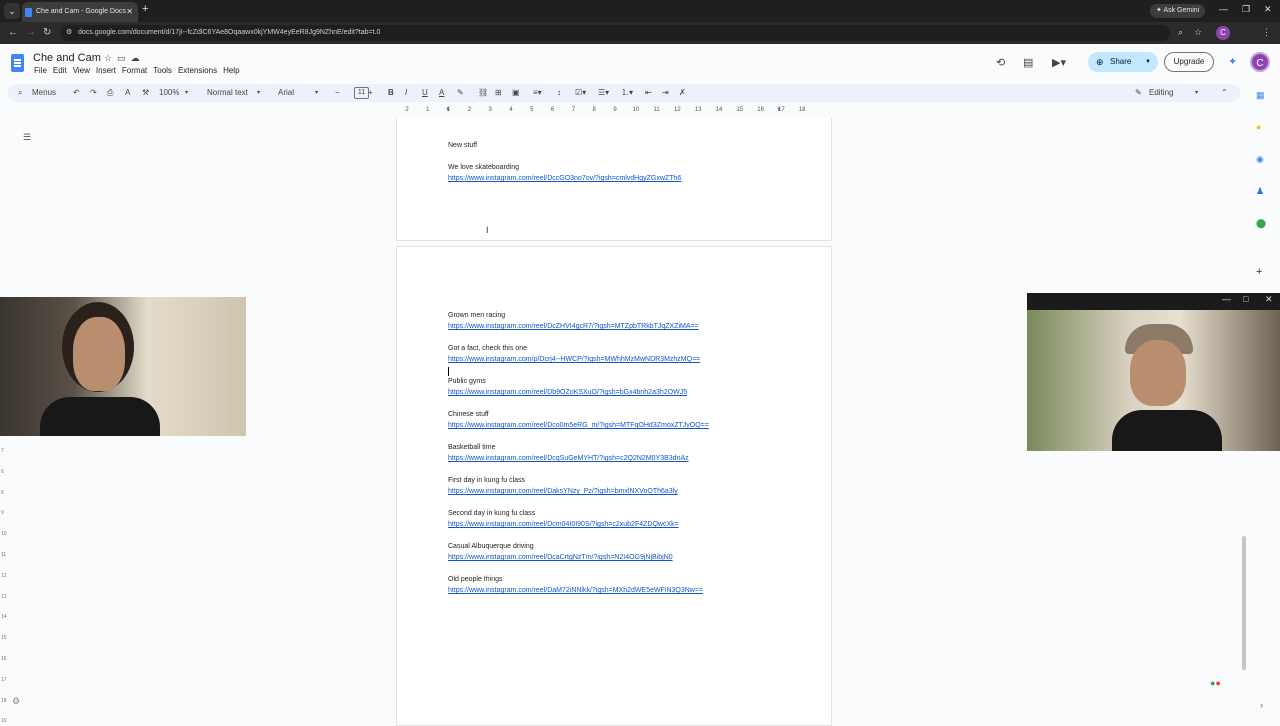 The height and width of the screenshot is (726, 1280). Describe the element at coordinates (1028, 62) in the screenshot. I see `comments-icon: ▤` at that location.